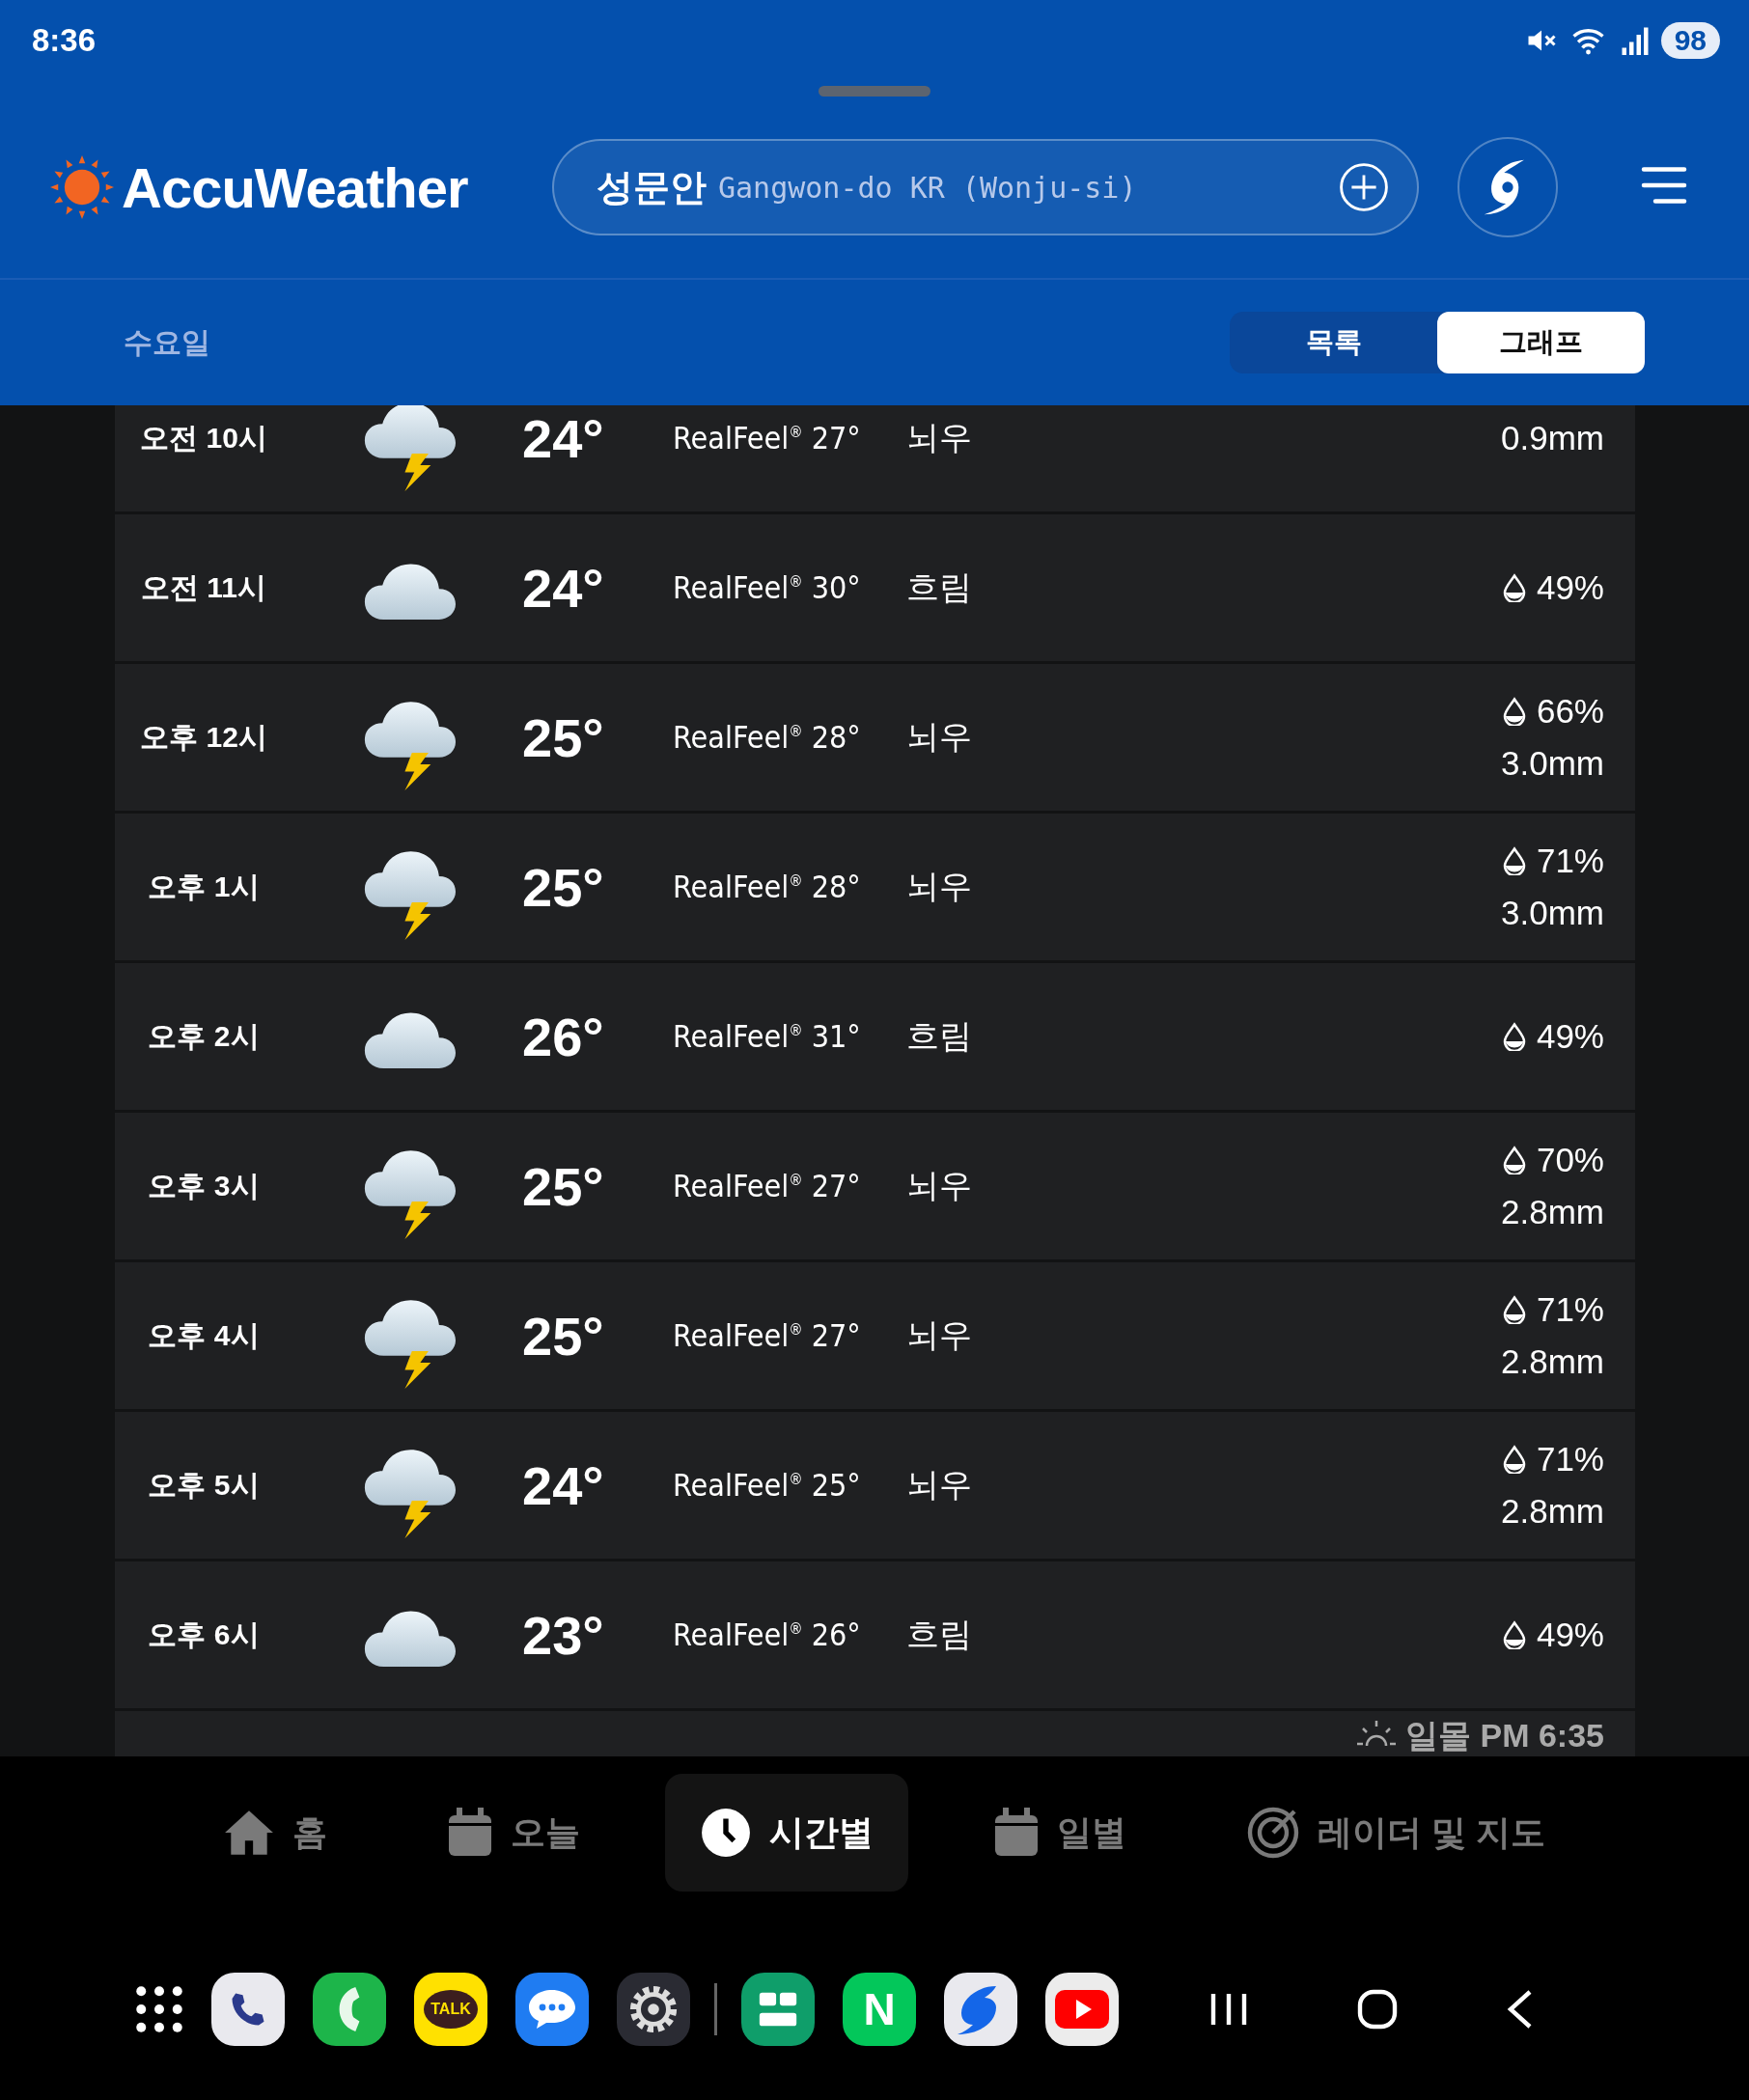  What do you see at coordinates (204, 1634) in the screenshot?
I see `hour-time: 오후 6시` at bounding box center [204, 1634].